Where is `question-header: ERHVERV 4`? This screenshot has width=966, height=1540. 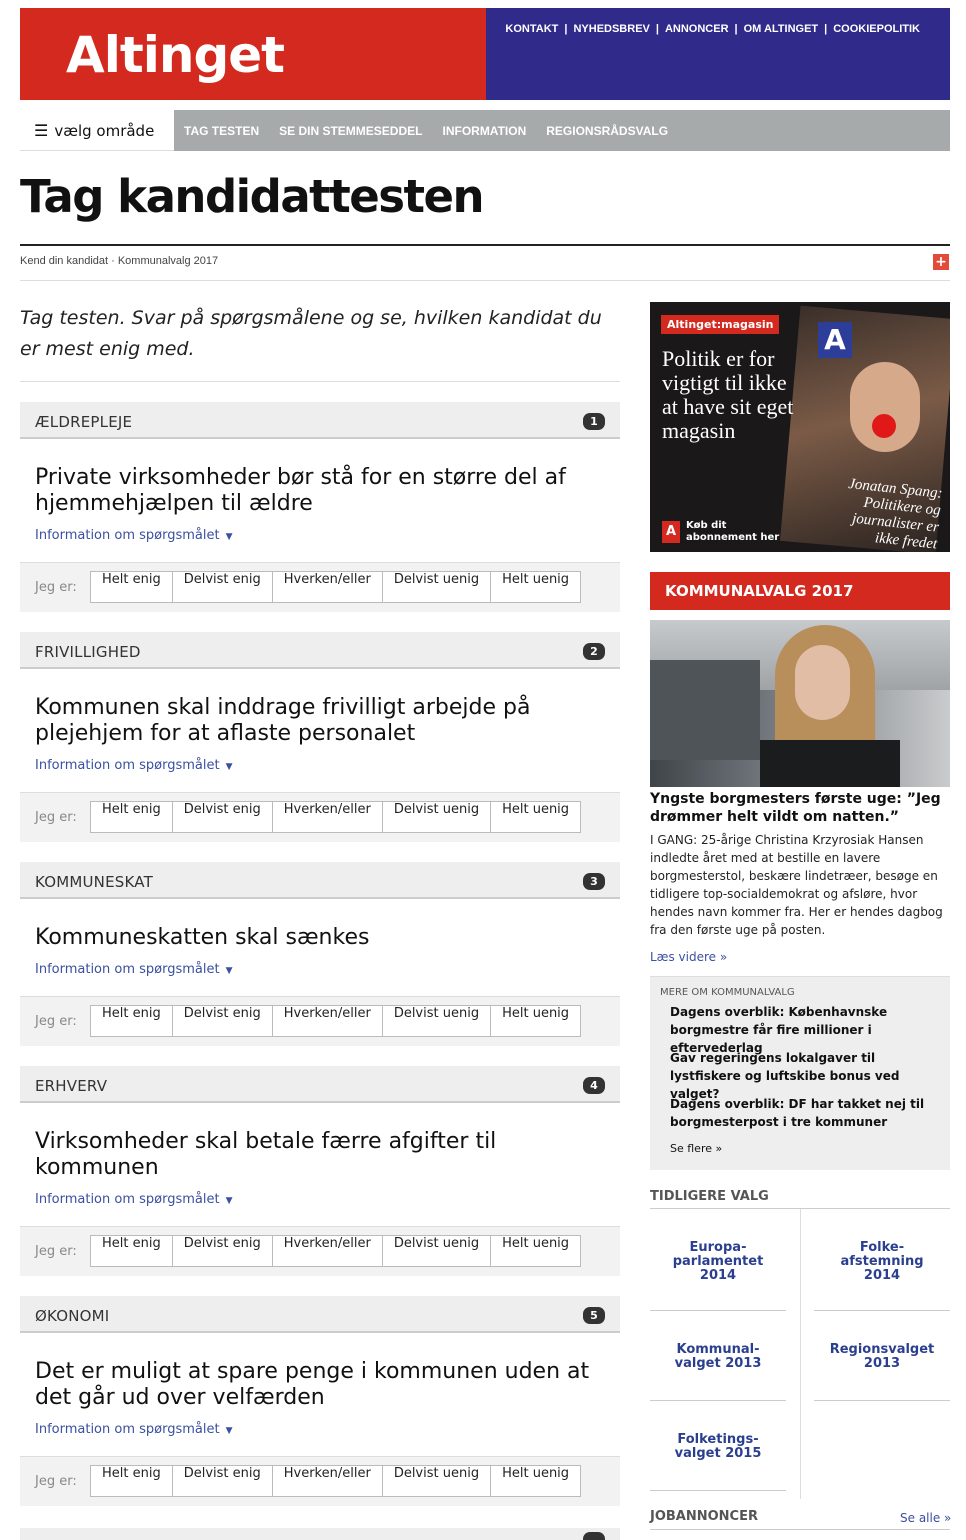
question-header: ERHVERV 4 is located at coordinates (320, 1084).